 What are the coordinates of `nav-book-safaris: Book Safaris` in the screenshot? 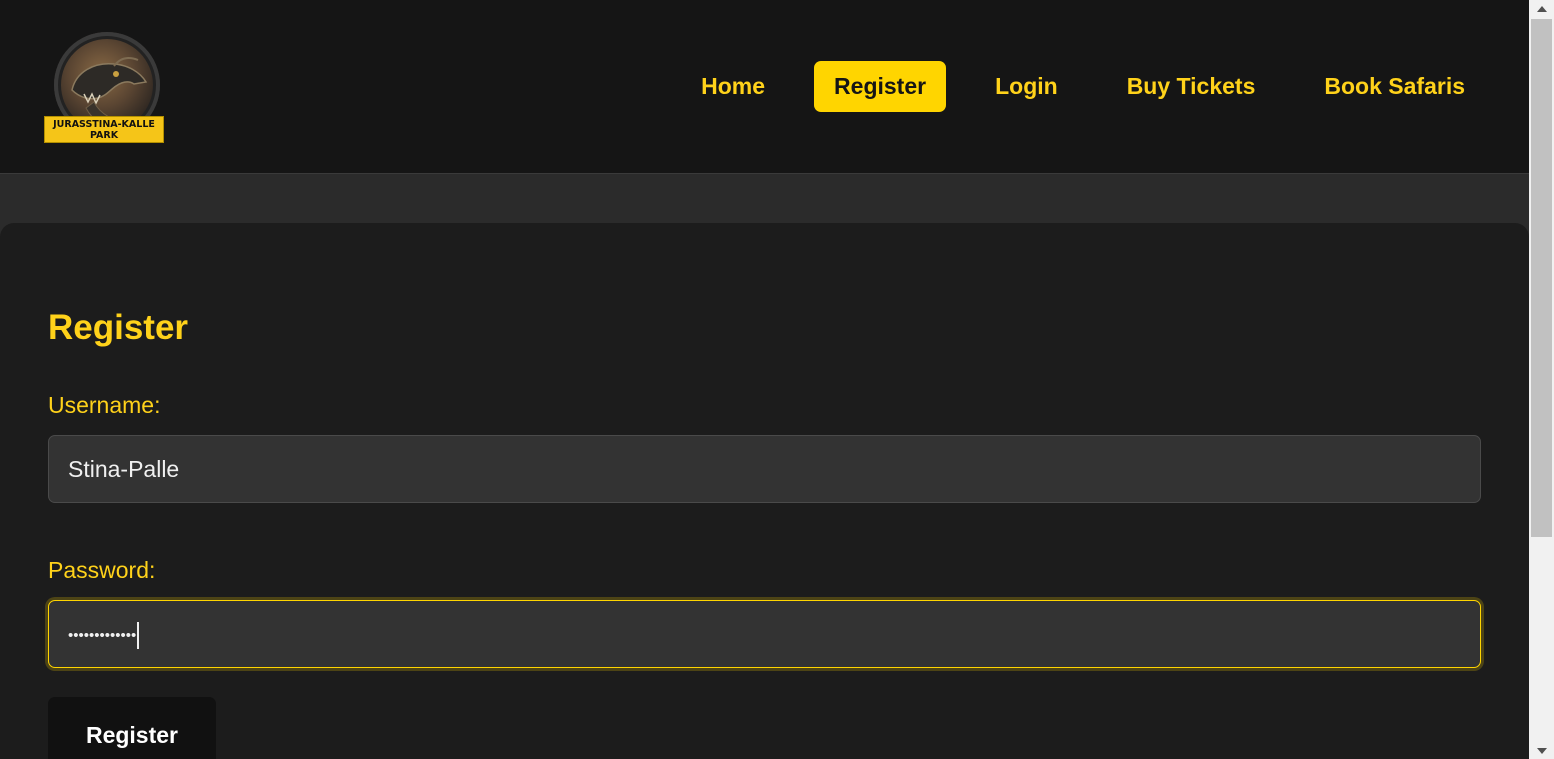 It's located at (1394, 86).